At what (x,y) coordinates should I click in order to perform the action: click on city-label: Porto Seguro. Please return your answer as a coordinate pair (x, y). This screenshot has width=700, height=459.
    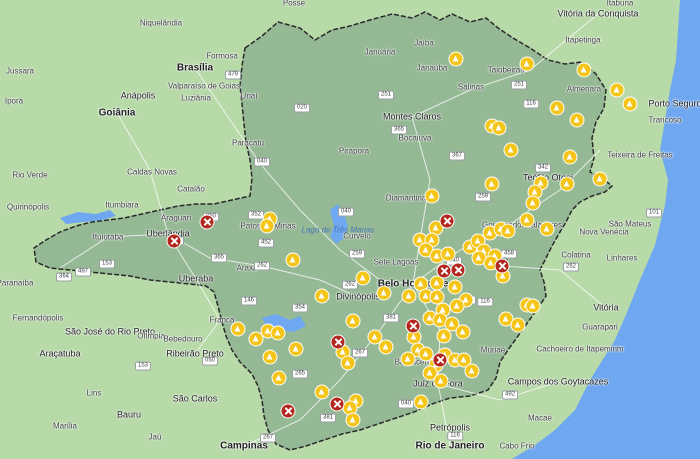
    Looking at the image, I should click on (674, 104).